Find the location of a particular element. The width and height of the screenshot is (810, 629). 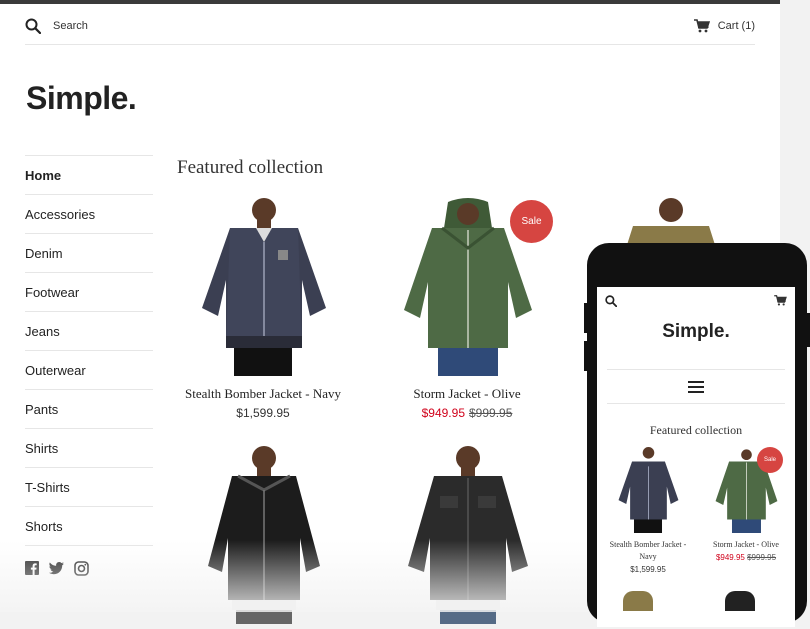

sidebar-item-denim: Denim is located at coordinates (89, 252).